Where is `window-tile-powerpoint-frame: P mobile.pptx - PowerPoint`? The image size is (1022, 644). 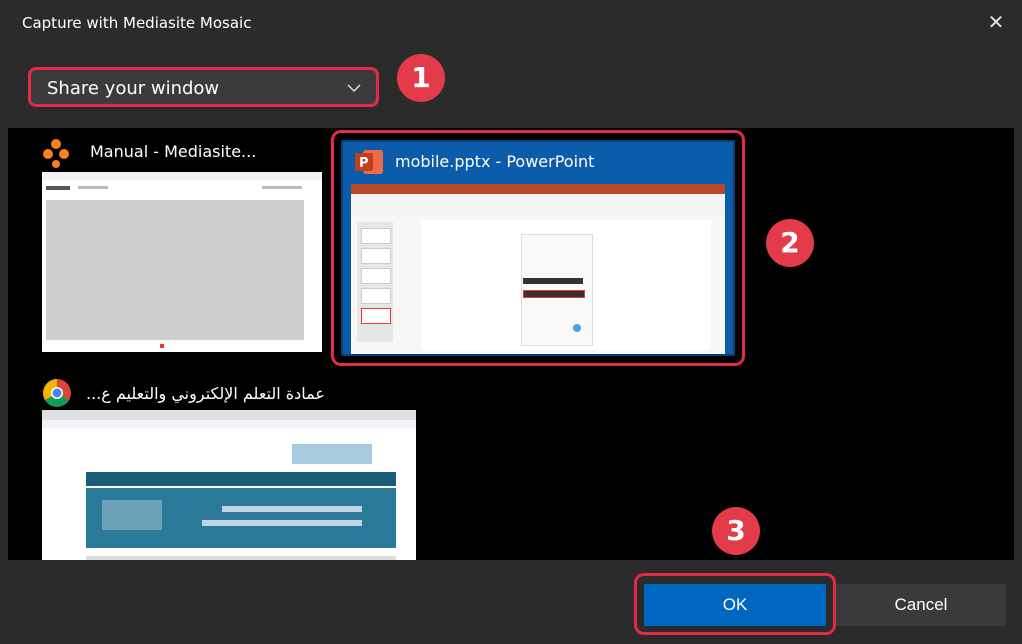
window-tile-powerpoint-frame: P mobile.pptx - PowerPoint is located at coordinates (538, 248).